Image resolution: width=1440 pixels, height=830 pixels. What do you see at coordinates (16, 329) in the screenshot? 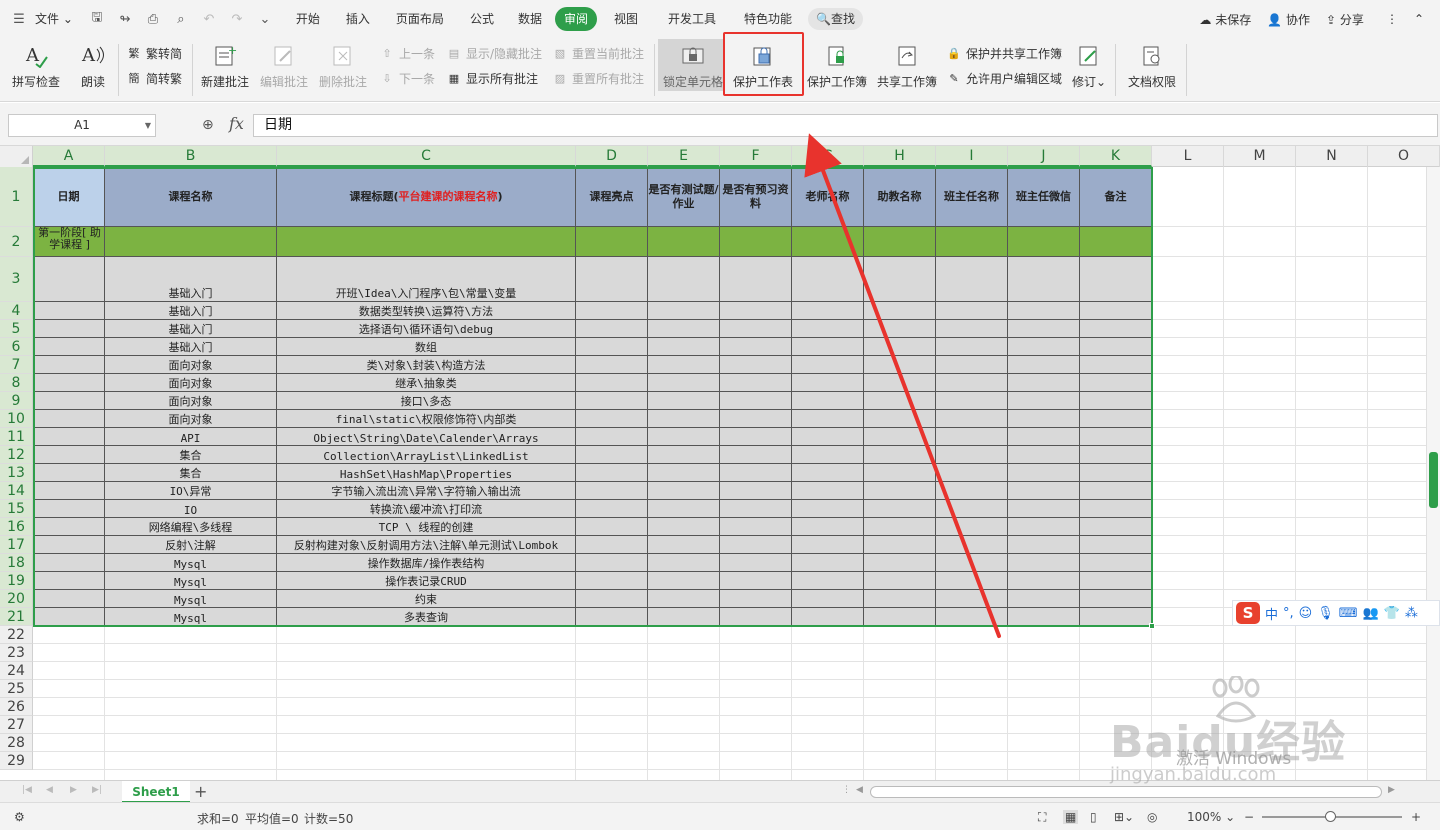
I see `row-header: 5` at bounding box center [16, 329].